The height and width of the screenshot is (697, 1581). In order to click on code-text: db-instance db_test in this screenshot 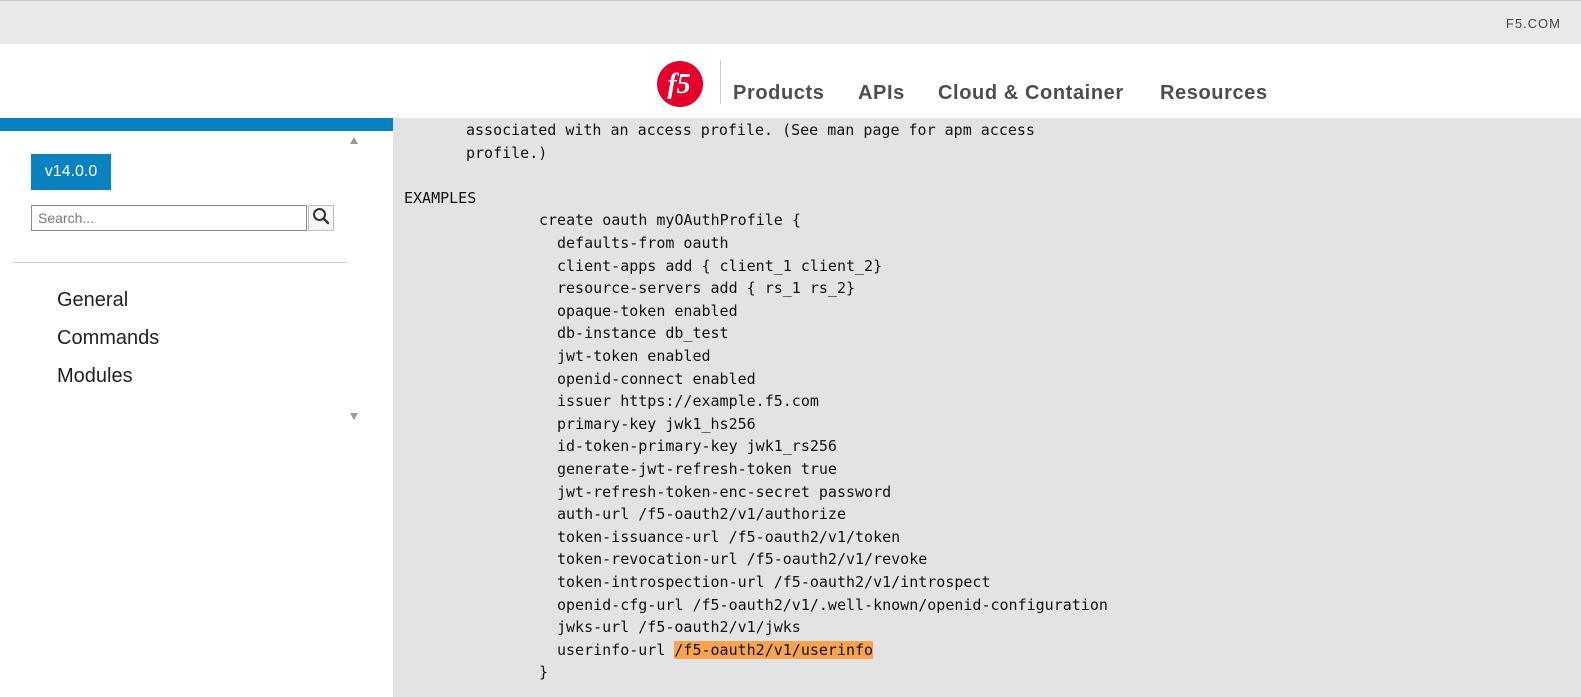, I will do `click(643, 333)`.